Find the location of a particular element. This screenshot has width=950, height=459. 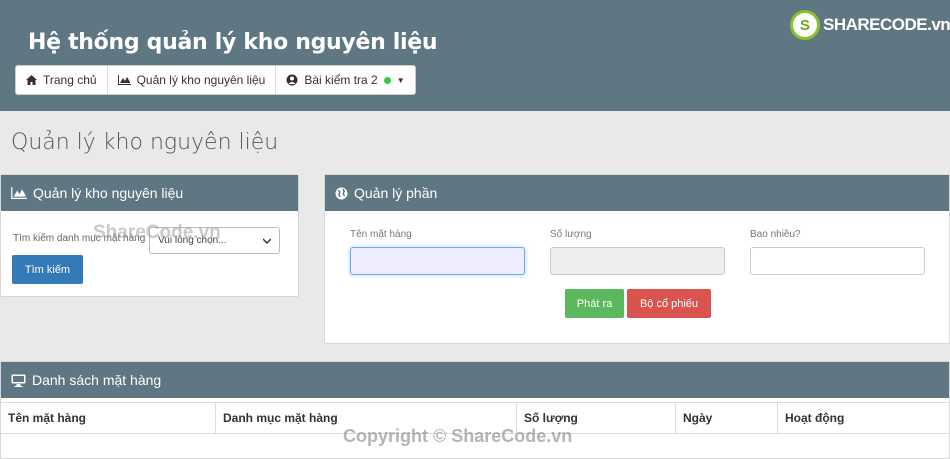

chevron-down-icon is located at coordinates (267, 240).